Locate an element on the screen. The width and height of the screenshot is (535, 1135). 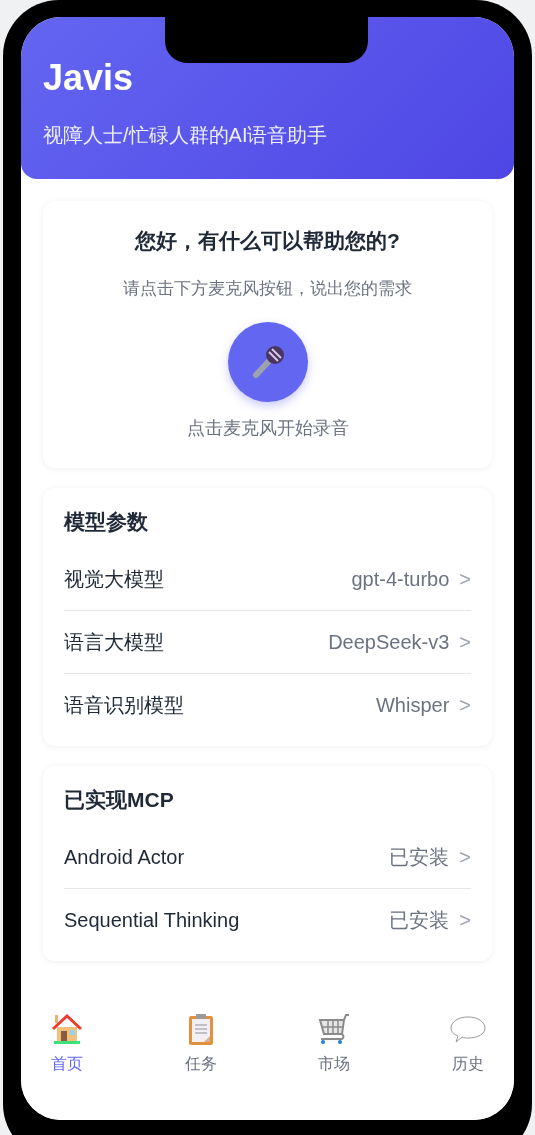
row-value: Whisper is located at coordinates (412, 705).